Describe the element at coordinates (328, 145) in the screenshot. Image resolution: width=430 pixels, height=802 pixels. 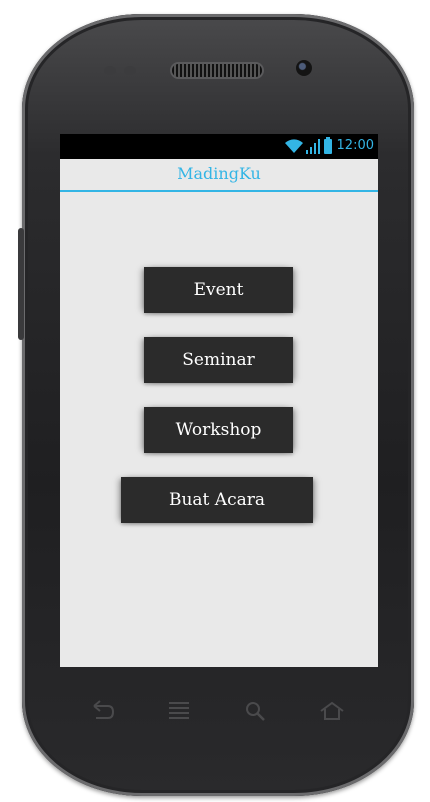
I see `battery-icon` at that location.